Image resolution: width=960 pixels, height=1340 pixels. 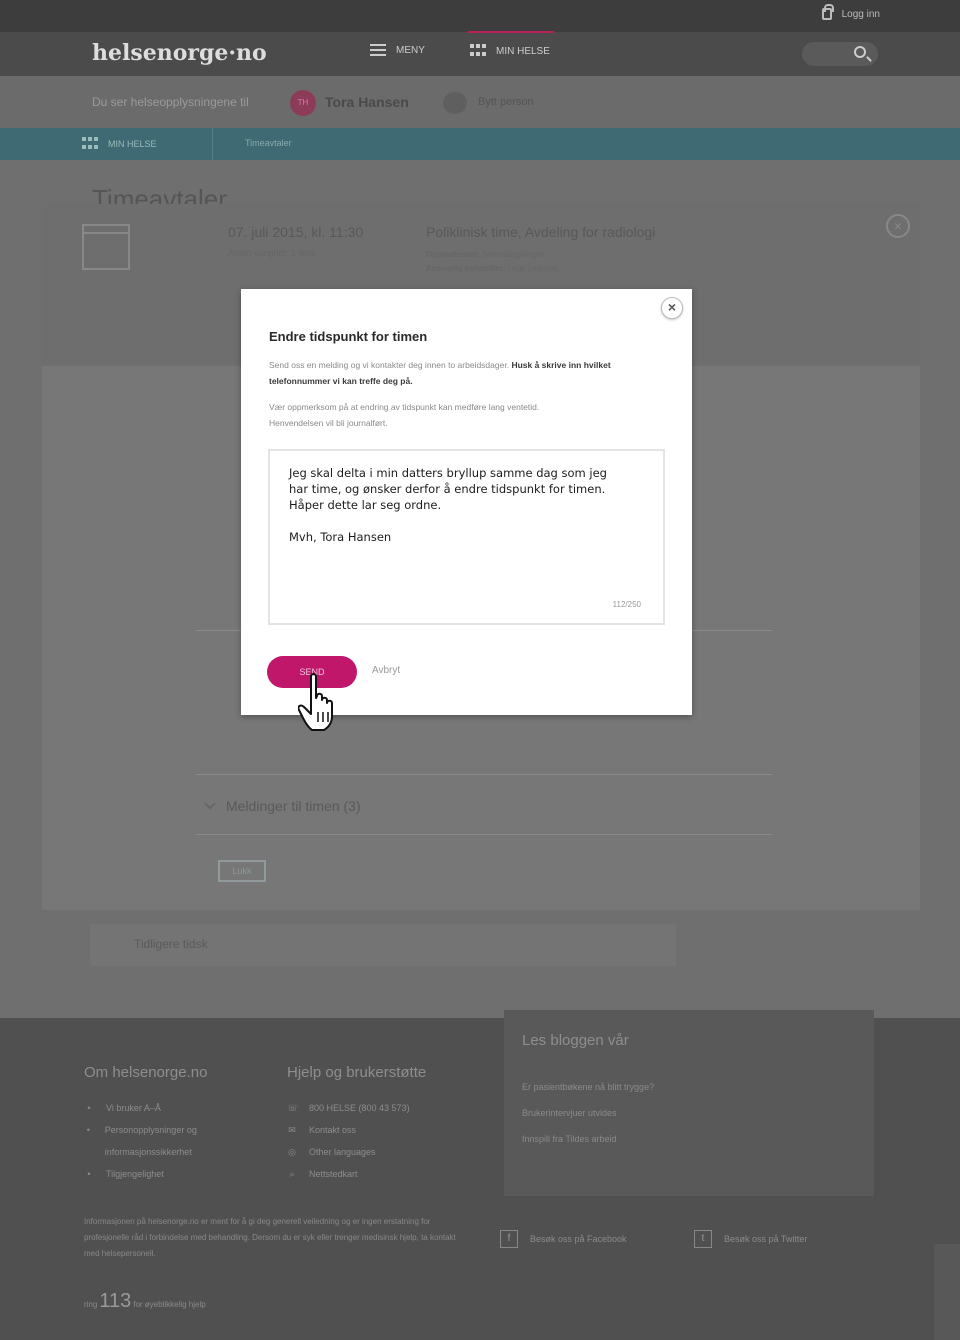 What do you see at coordinates (115, 1301) in the screenshot?
I see `ring-number: 113` at bounding box center [115, 1301].